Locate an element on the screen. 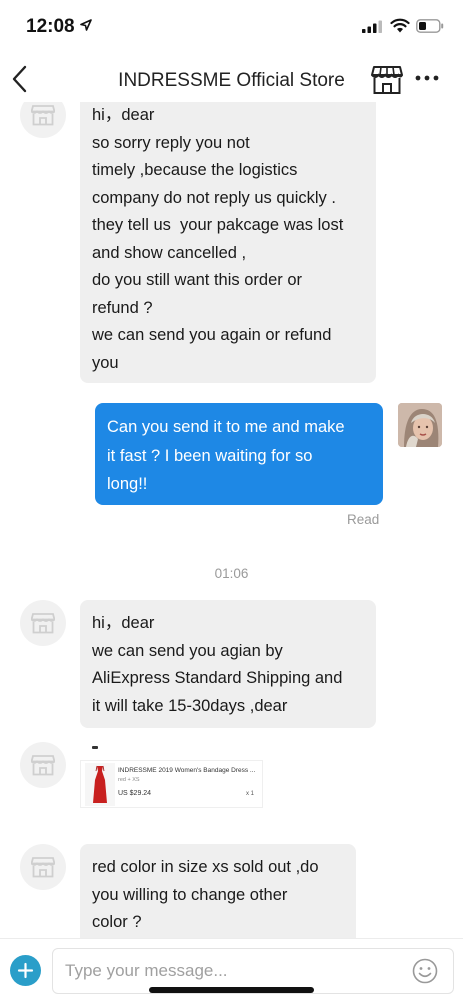 This screenshot has height=1000, width=463. product-quantity: x 1 is located at coordinates (250, 794).